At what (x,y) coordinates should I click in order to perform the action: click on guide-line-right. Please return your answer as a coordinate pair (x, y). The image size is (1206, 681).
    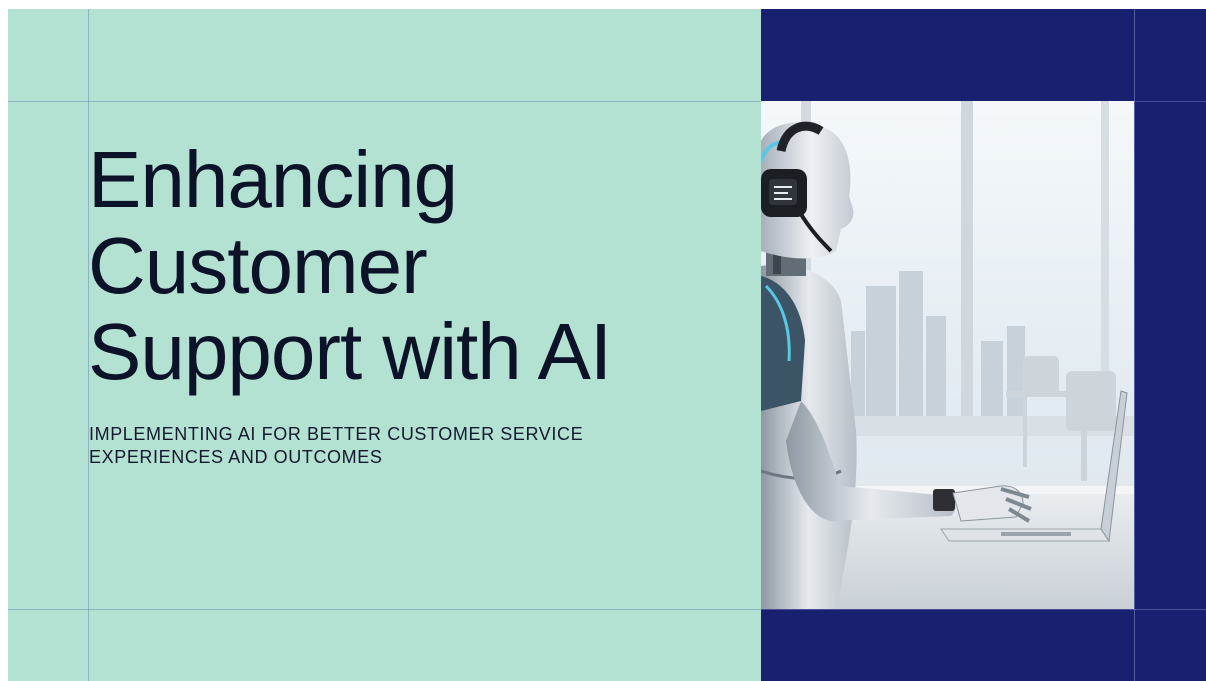
    Looking at the image, I should click on (1134, 345).